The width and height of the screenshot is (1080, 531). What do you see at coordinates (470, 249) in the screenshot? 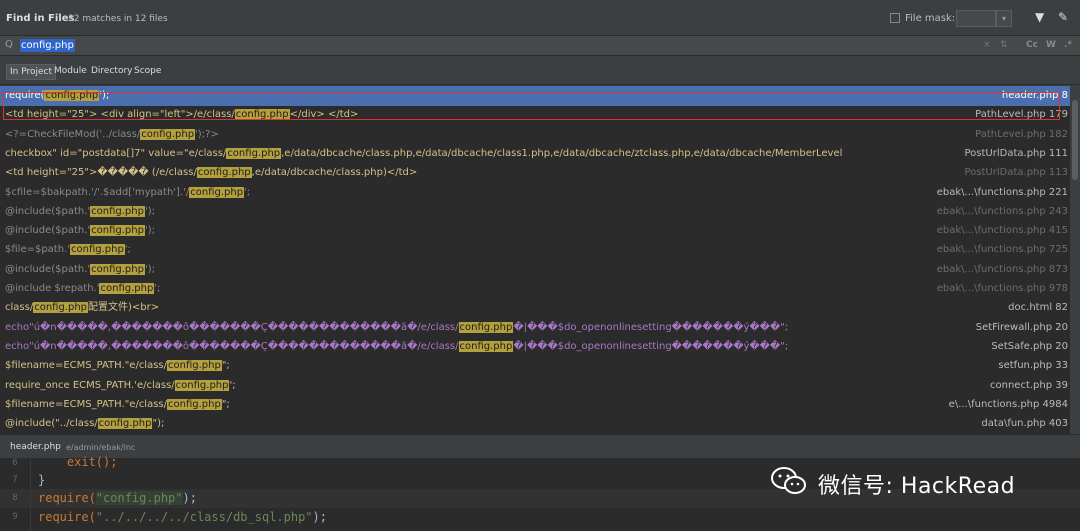
I see `result-code: $file=$path.'config.php';` at bounding box center [470, 249].